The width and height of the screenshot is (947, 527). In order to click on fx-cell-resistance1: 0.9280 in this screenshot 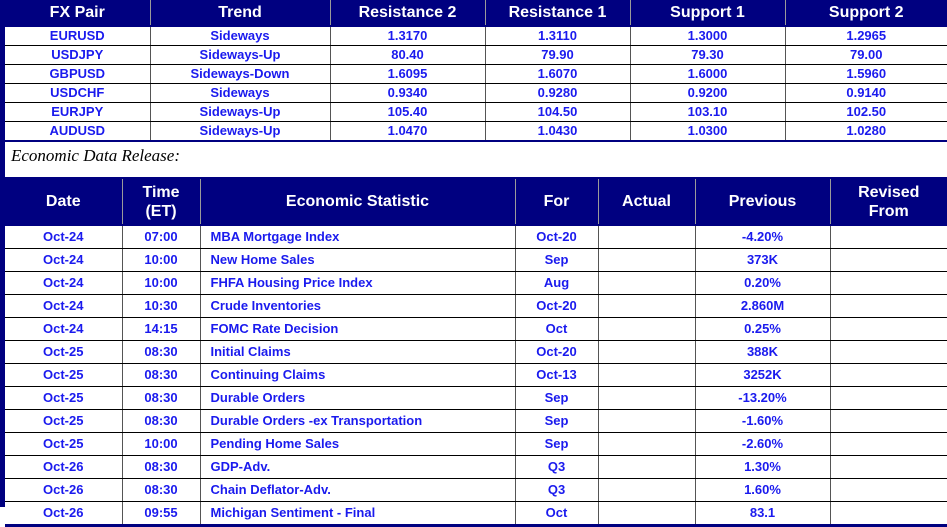, I will do `click(557, 93)`.